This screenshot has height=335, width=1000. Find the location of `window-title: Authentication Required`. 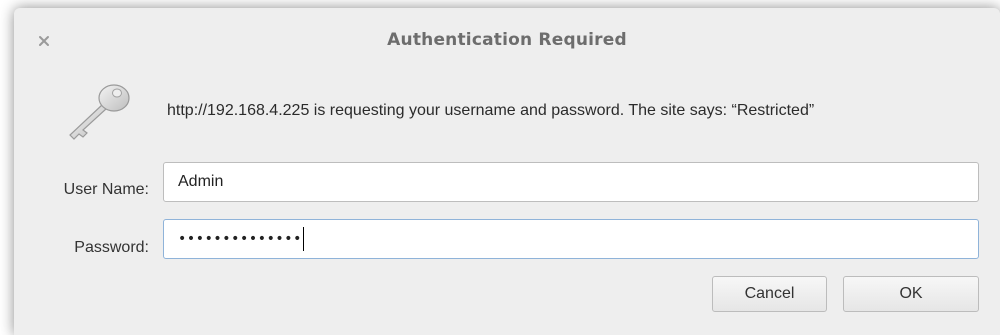

window-title: Authentication Required is located at coordinates (507, 40).